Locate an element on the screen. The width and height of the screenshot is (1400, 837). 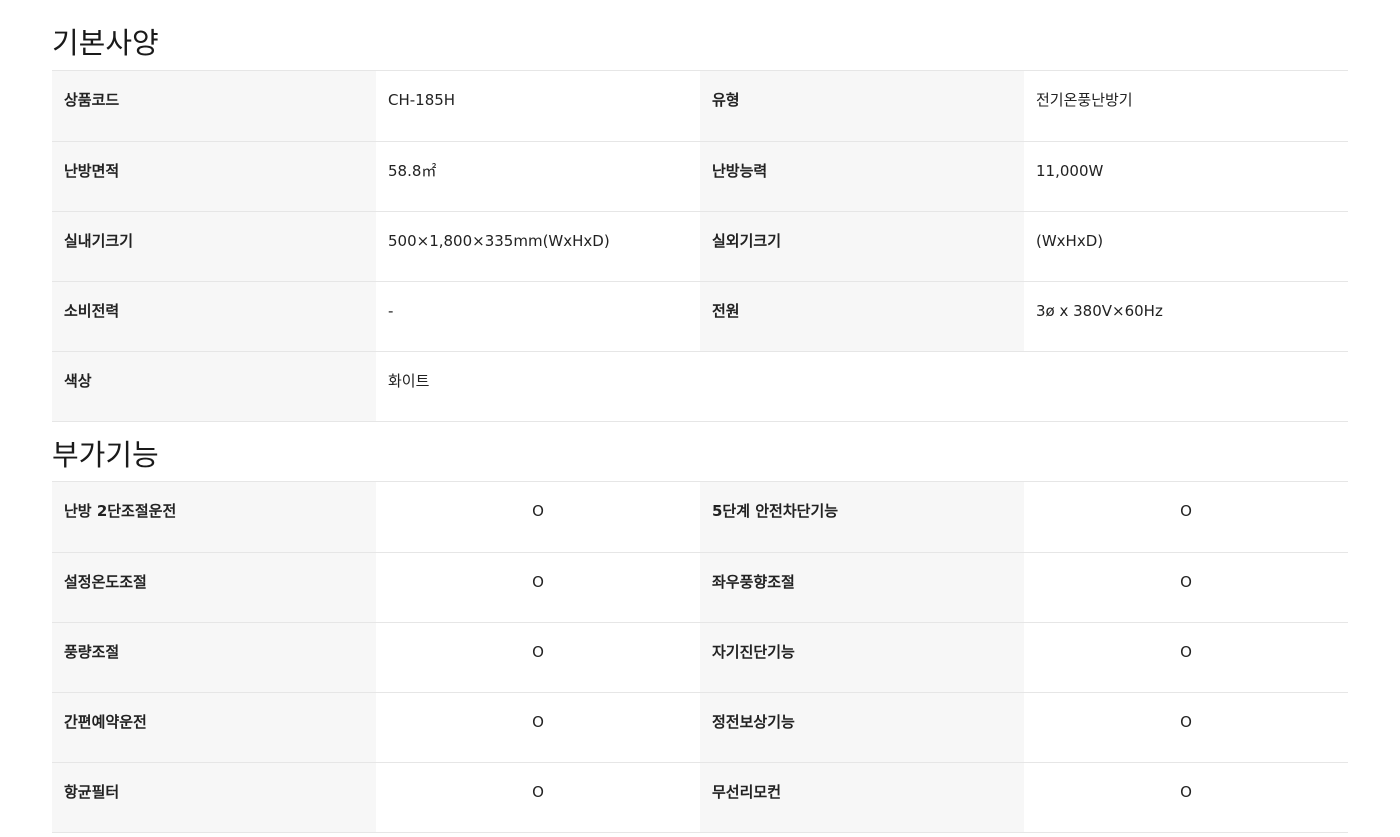
table-row: 난방면적 58.8㎡ 난방능력 11,000W is located at coordinates (700, 176).